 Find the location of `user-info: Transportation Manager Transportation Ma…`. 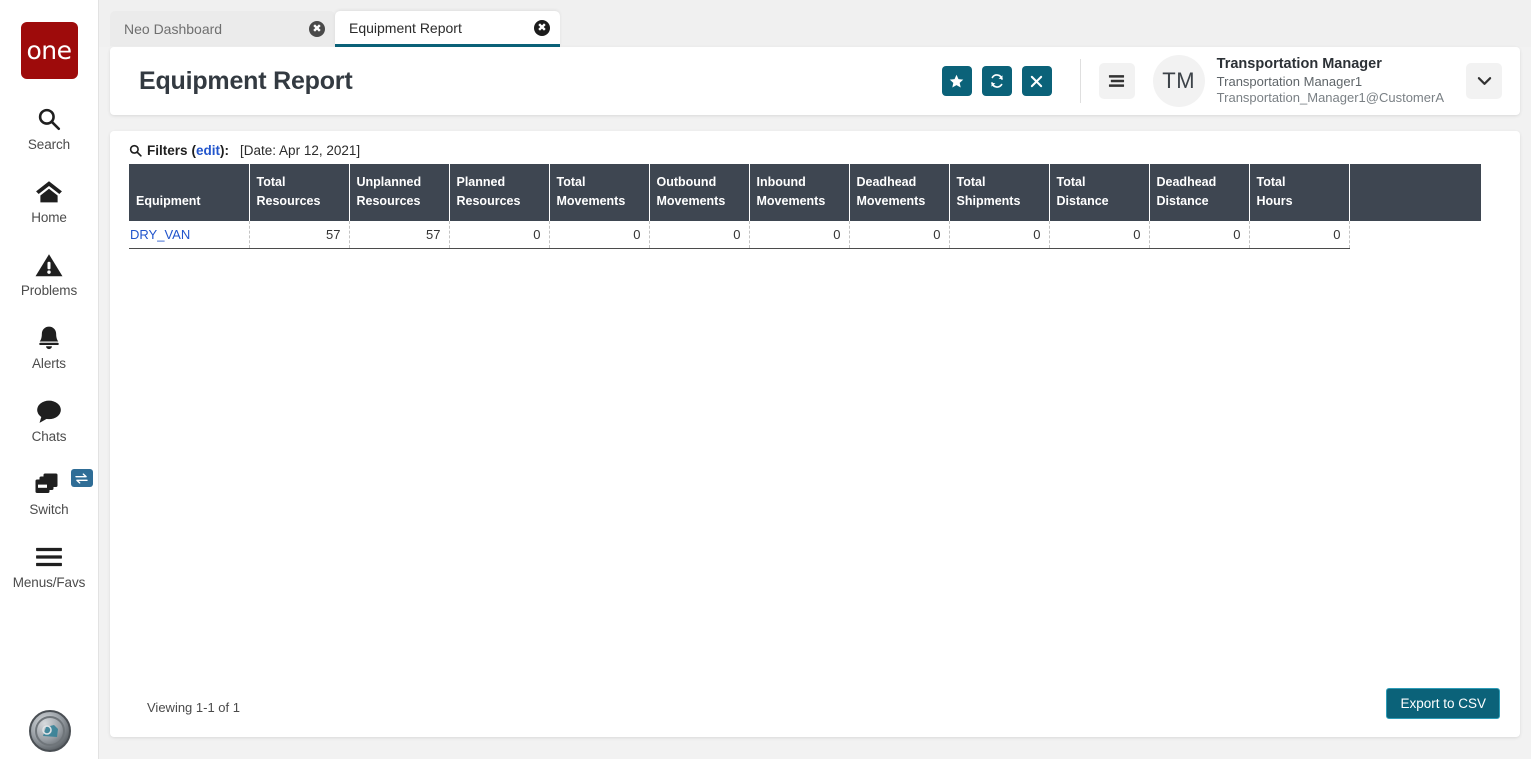

user-info: Transportation Manager Transportation Ma… is located at coordinates (1330, 81).